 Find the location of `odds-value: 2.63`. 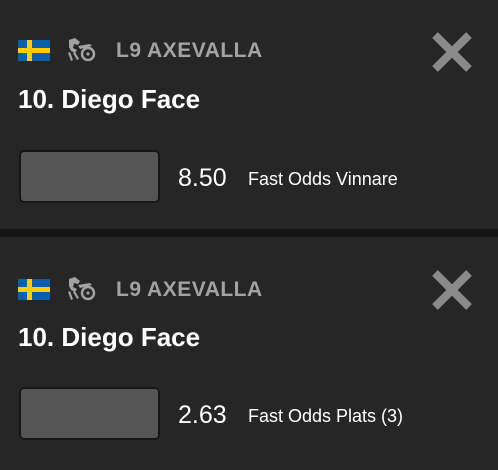

odds-value: 2.63 is located at coordinates (202, 415).